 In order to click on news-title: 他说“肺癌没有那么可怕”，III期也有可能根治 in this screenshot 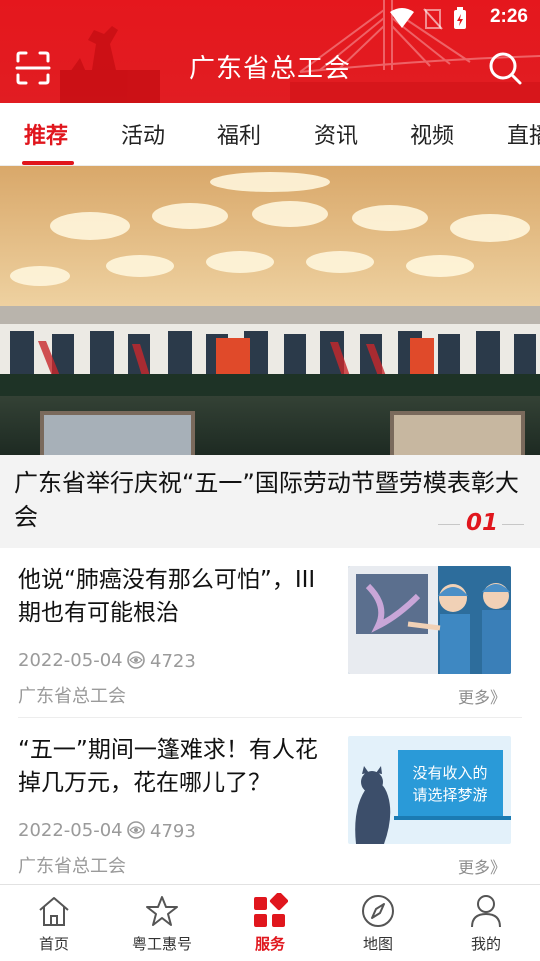, I will do `click(167, 596)`.